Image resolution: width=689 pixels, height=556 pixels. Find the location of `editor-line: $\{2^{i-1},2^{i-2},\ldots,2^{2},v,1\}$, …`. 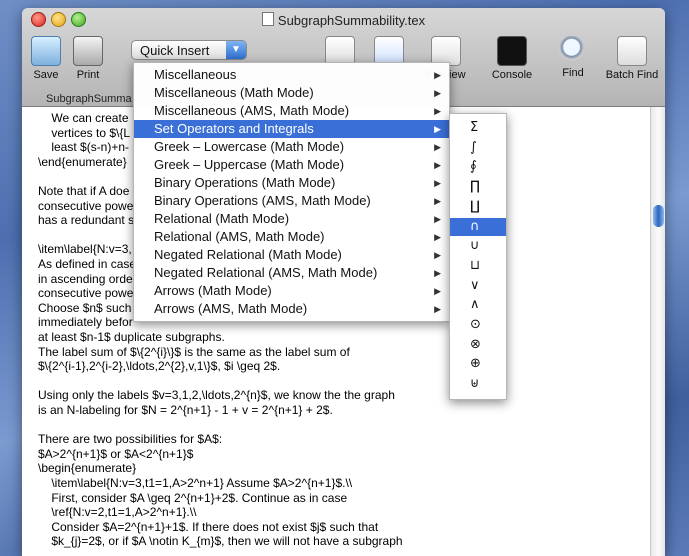

editor-line: $\{2^{i-1},2^{i-2},\ldots,2^{2},v,1\}$, … is located at coordinates (159, 366).